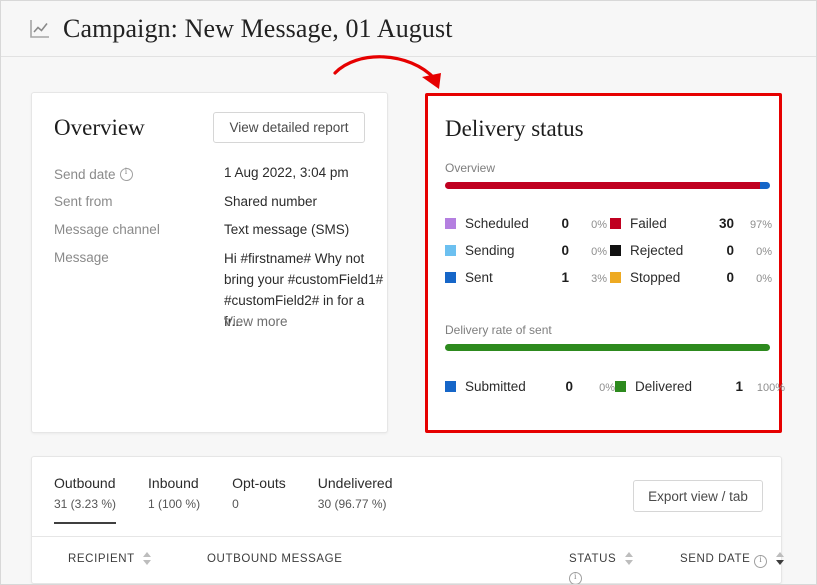  I want to click on page-header: Campaign: New Message, 01 August, so click(408, 29).